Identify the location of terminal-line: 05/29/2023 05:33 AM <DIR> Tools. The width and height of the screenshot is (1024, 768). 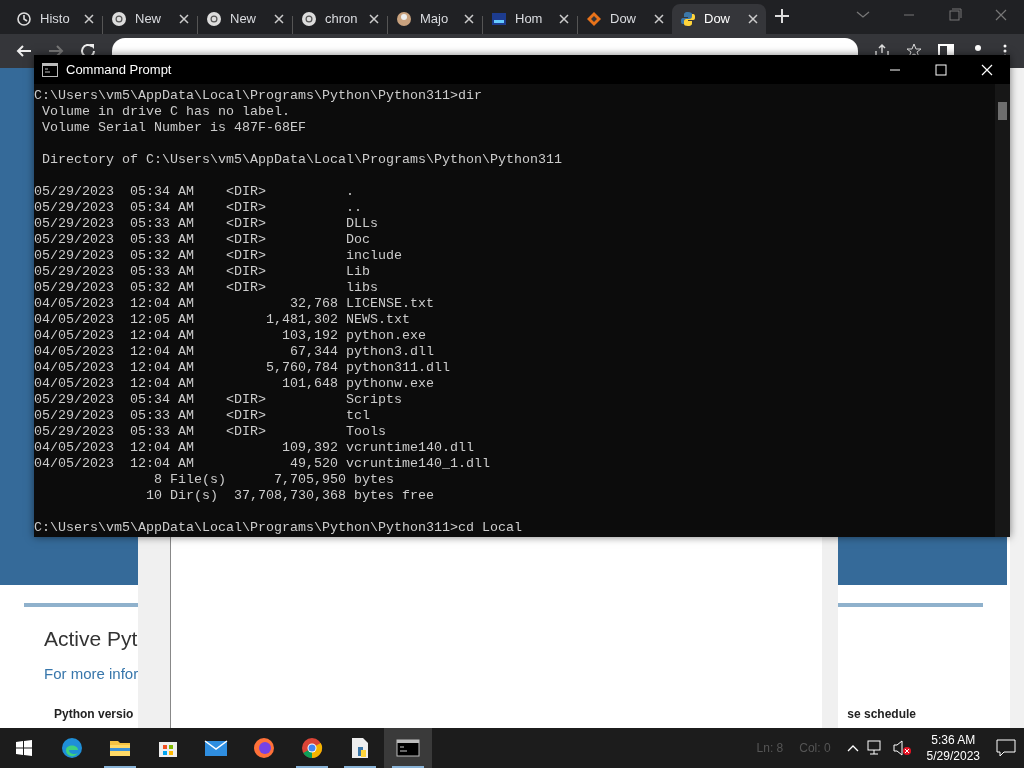
(210, 432).